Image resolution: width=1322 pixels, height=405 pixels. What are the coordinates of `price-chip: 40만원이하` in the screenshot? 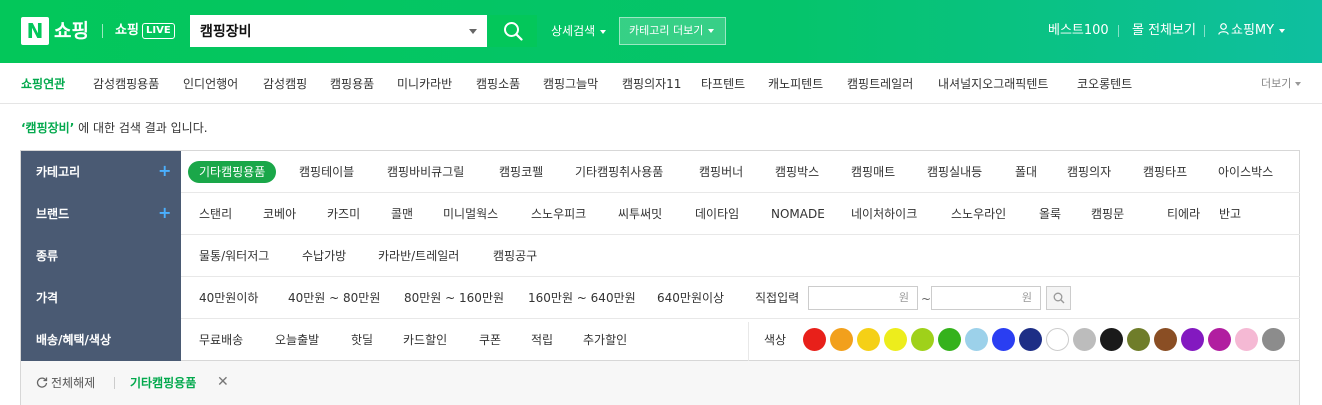 It's located at (228, 298).